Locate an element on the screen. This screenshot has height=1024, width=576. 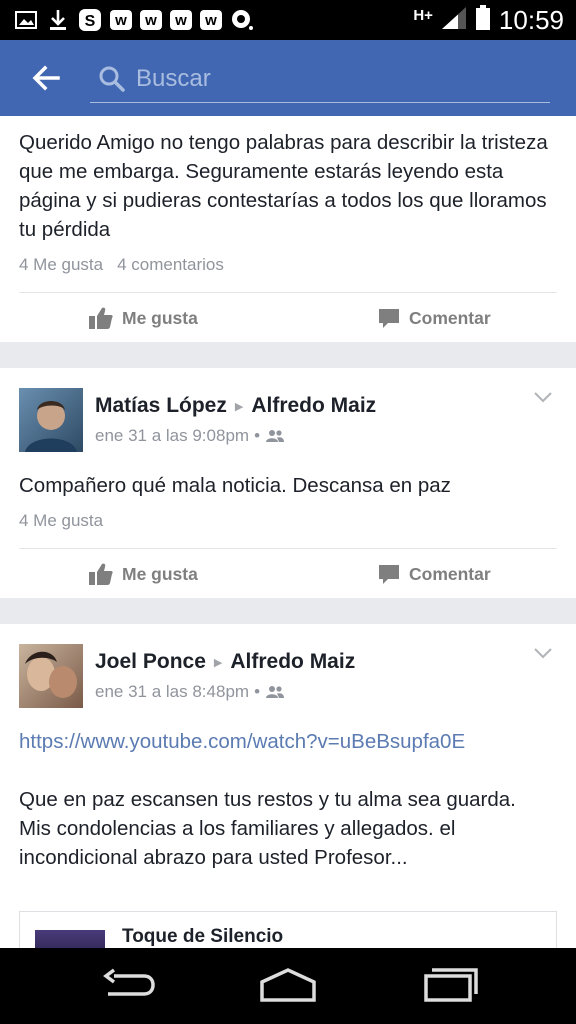
post-author: Joel Ponce ▶ Alfredo Maiz is located at coordinates (225, 662).